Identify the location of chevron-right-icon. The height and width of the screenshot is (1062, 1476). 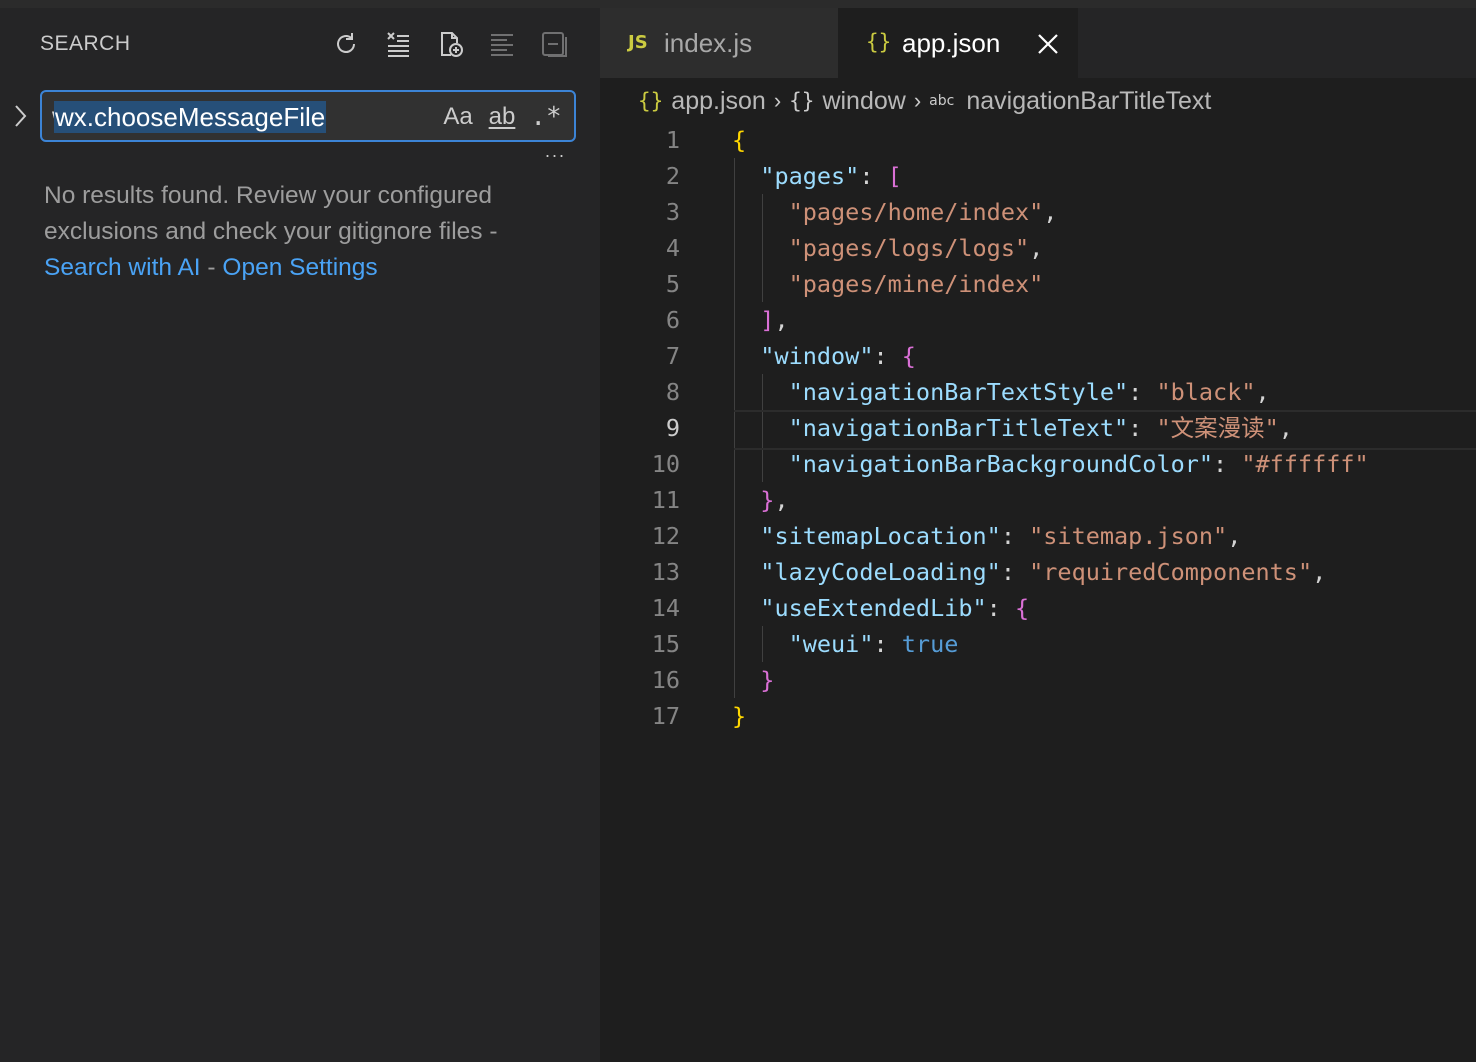
(21, 116).